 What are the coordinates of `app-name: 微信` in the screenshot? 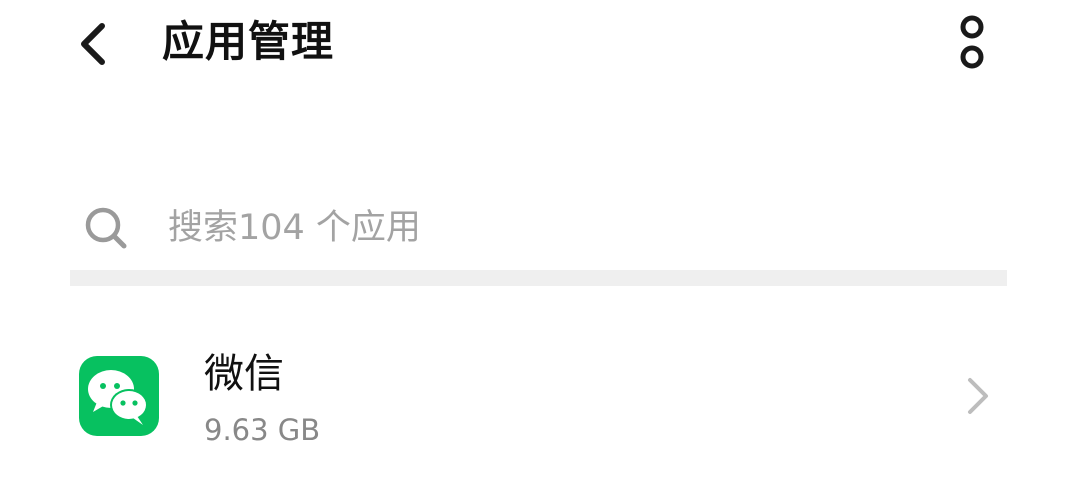 It's located at (244, 374).